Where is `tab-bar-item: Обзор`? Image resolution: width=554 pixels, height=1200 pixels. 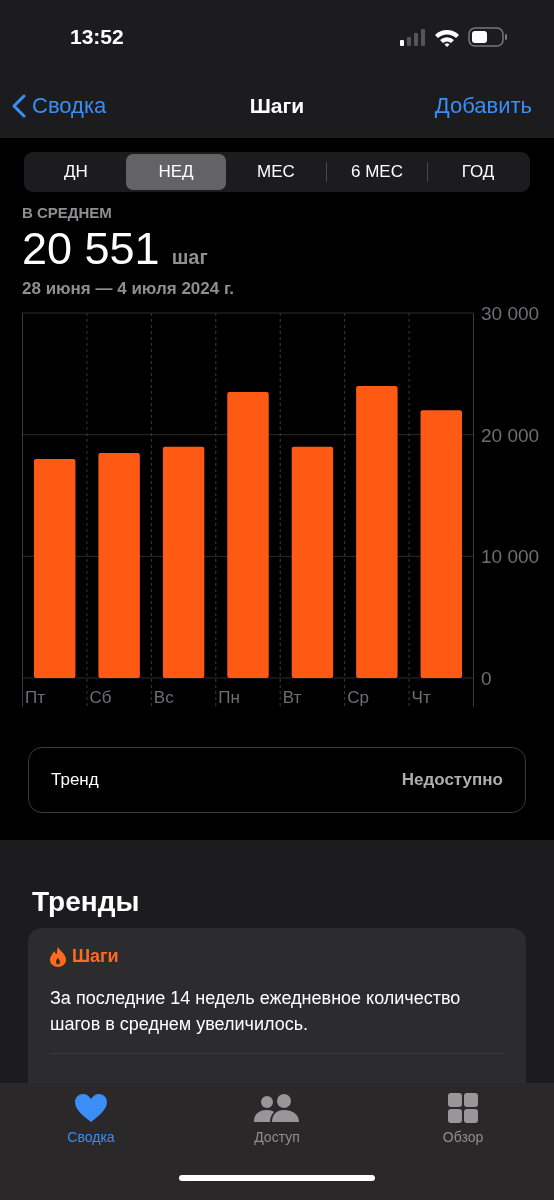
tab-bar-item: Обзор is located at coordinates (463, 1119).